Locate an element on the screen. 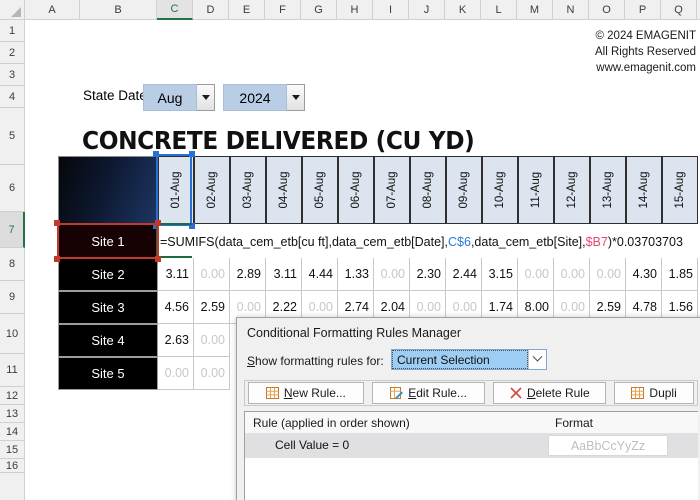 This screenshot has height=500, width=700. year-dropdown-arrow is located at coordinates (296, 97).